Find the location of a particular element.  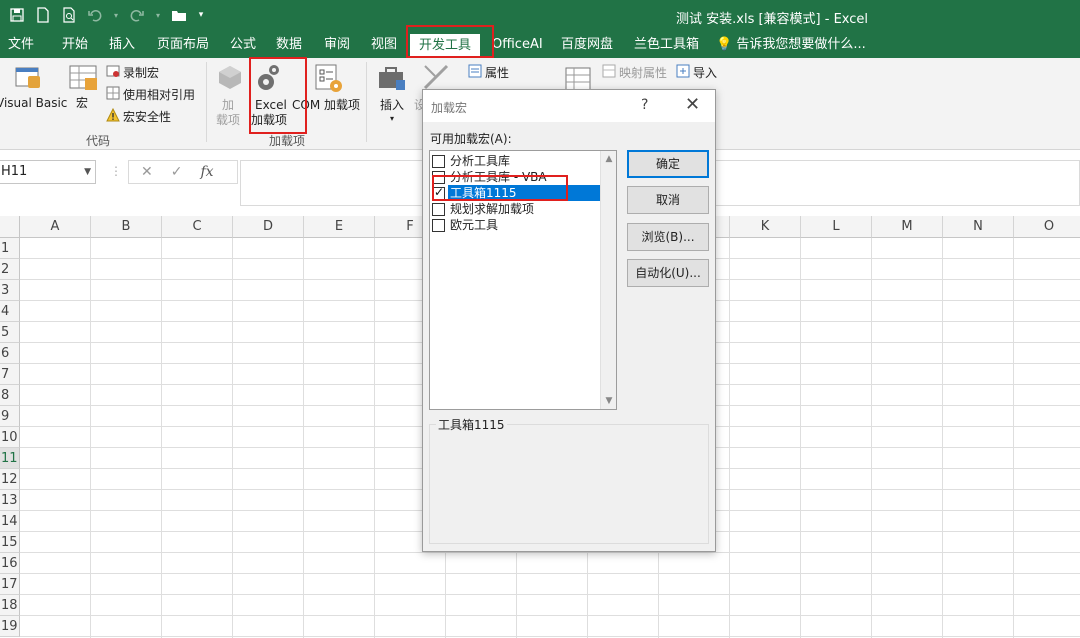

list-item: 分析工具库 is located at coordinates (516, 161).